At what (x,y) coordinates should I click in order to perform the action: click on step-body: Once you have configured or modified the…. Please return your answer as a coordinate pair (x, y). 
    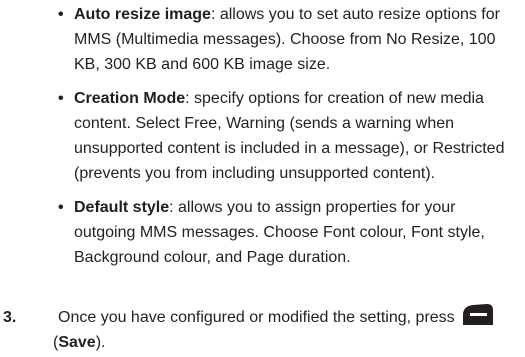
    Looking at the image, I should click on (260, 329).